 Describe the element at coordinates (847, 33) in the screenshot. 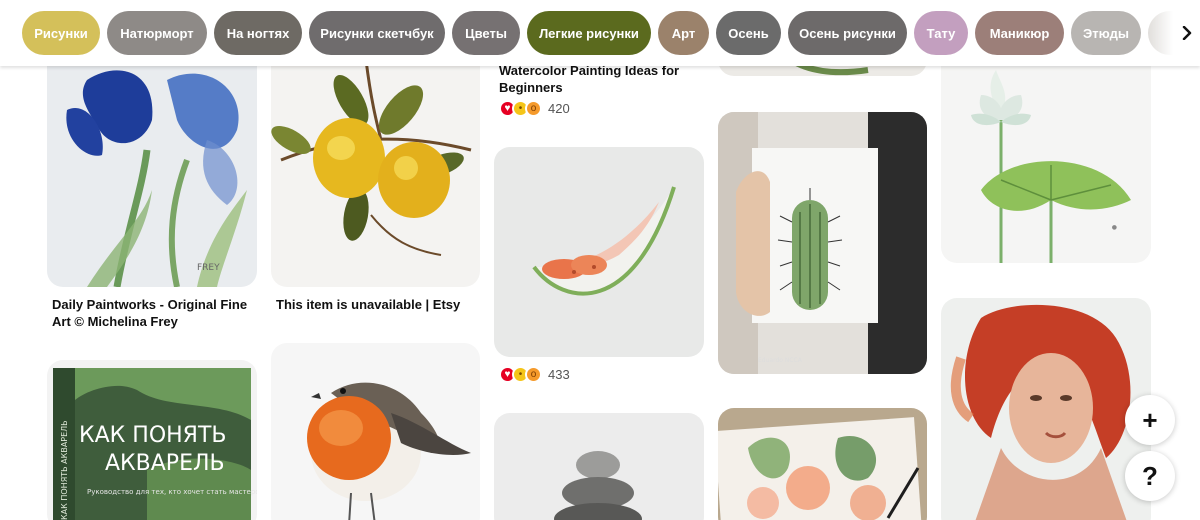

I see `chip-autumn-drawings: Осень рисунки` at that location.